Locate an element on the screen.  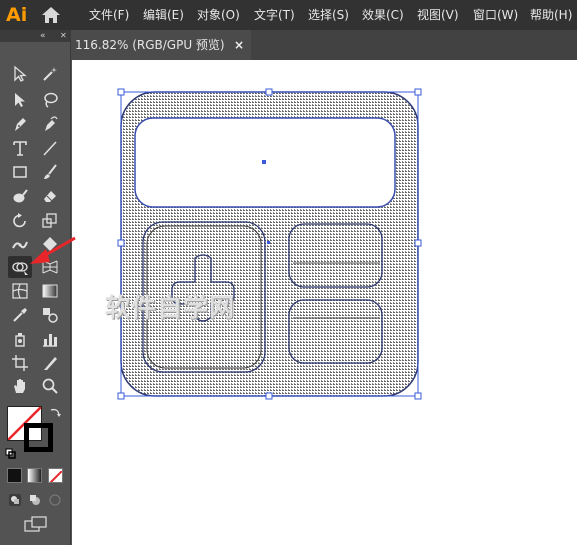
watermark-text: 软件自学网 is located at coordinates (170, 307).